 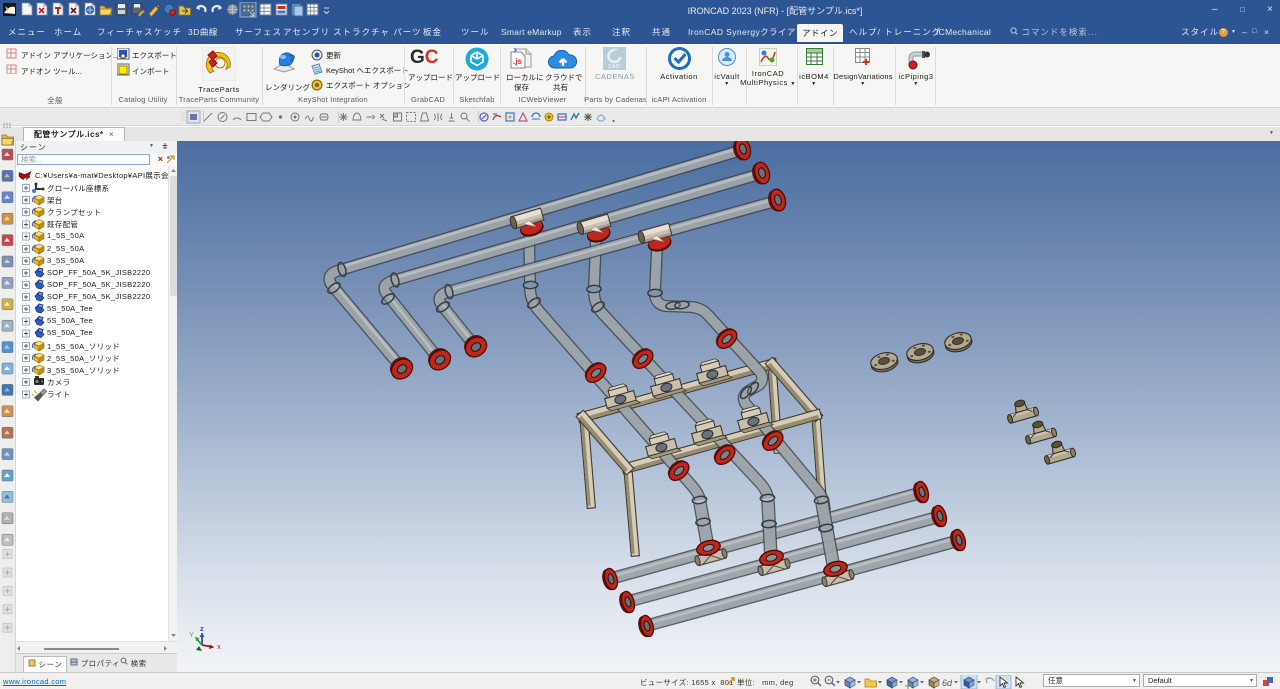 What do you see at coordinates (191, 634) in the screenshot?
I see `svg-text: Y` at bounding box center [191, 634].